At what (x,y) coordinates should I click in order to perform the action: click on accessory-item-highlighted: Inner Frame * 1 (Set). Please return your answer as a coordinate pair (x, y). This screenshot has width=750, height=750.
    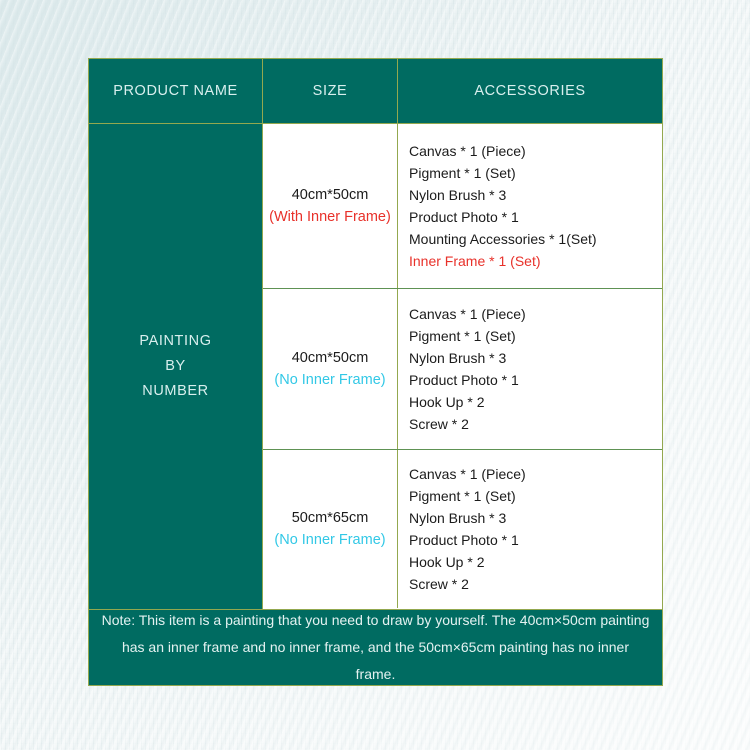
    Looking at the image, I should click on (475, 261).